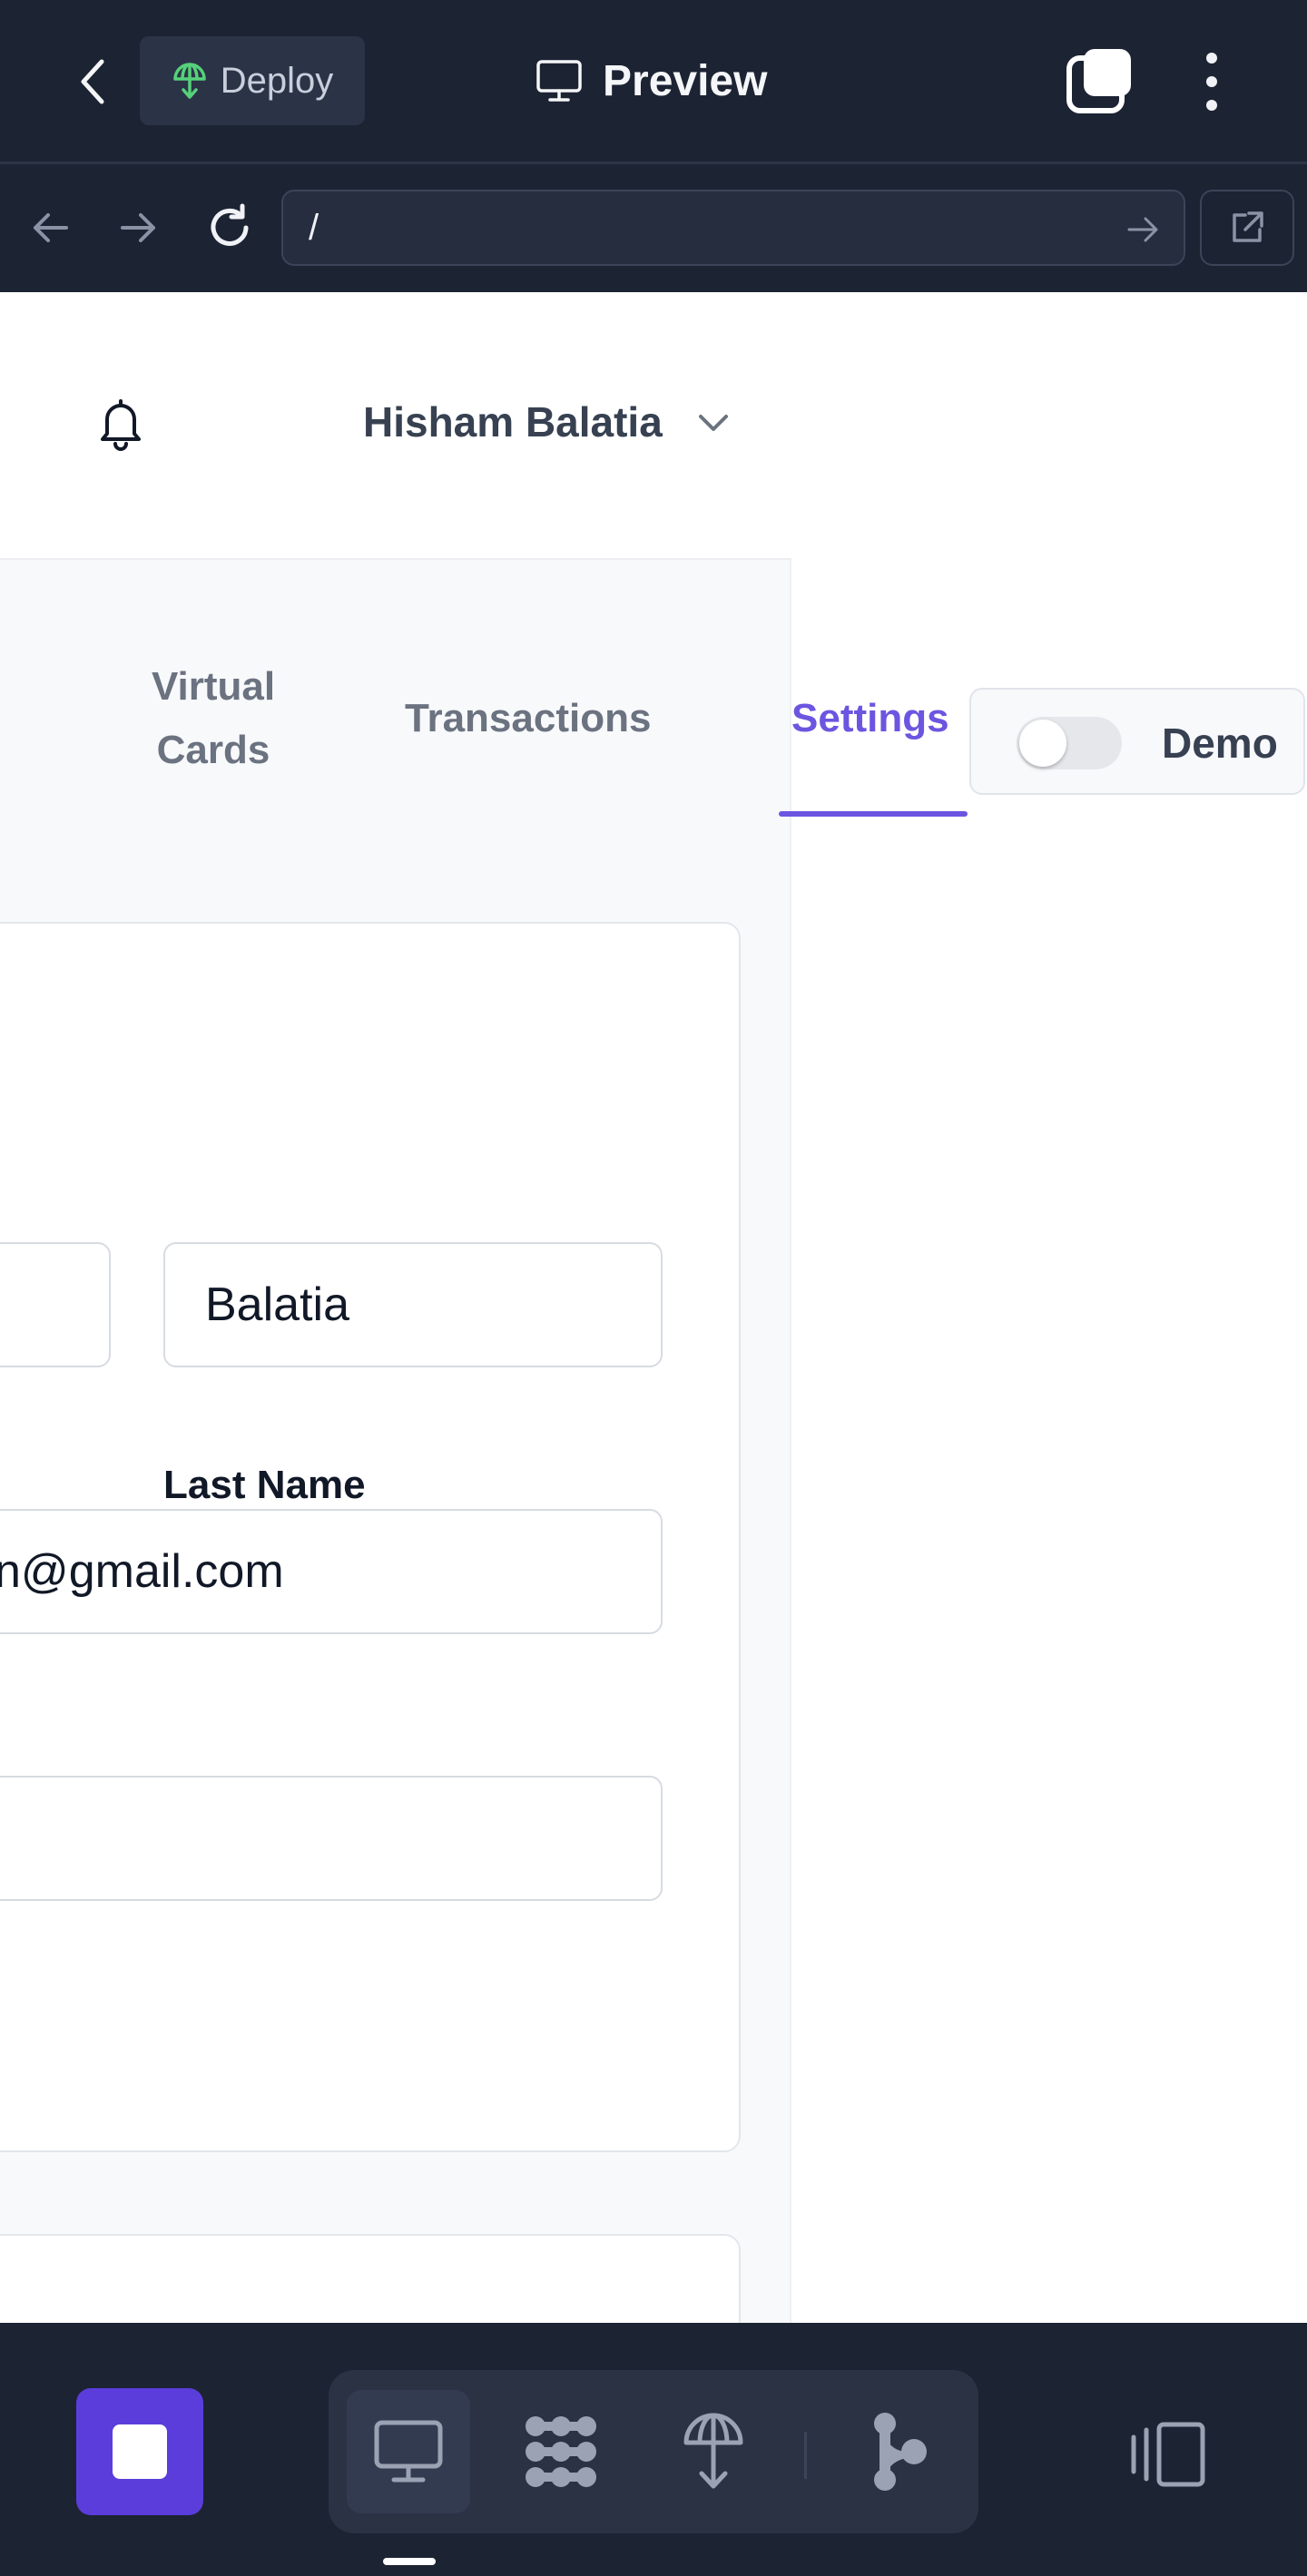 This screenshot has height=2576, width=1307. I want to click on preview-title: Preview, so click(651, 80).